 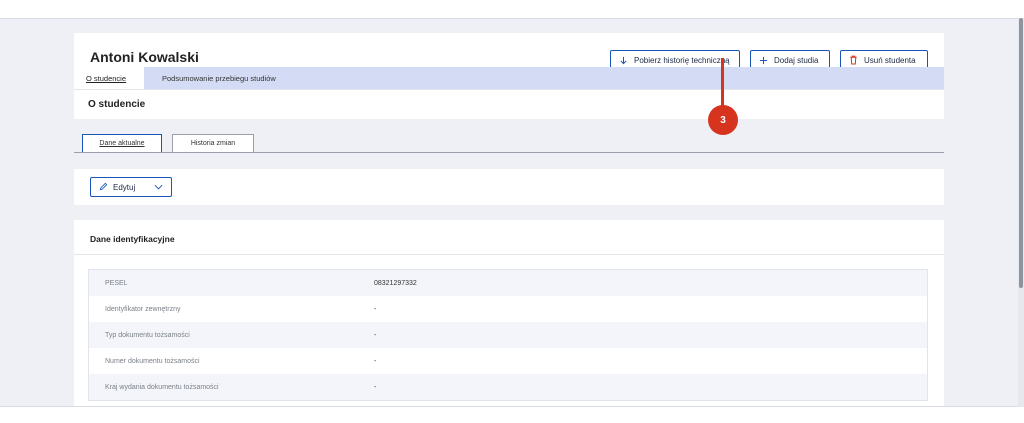 What do you see at coordinates (117, 104) in the screenshot?
I see `section-title: O studencie` at bounding box center [117, 104].